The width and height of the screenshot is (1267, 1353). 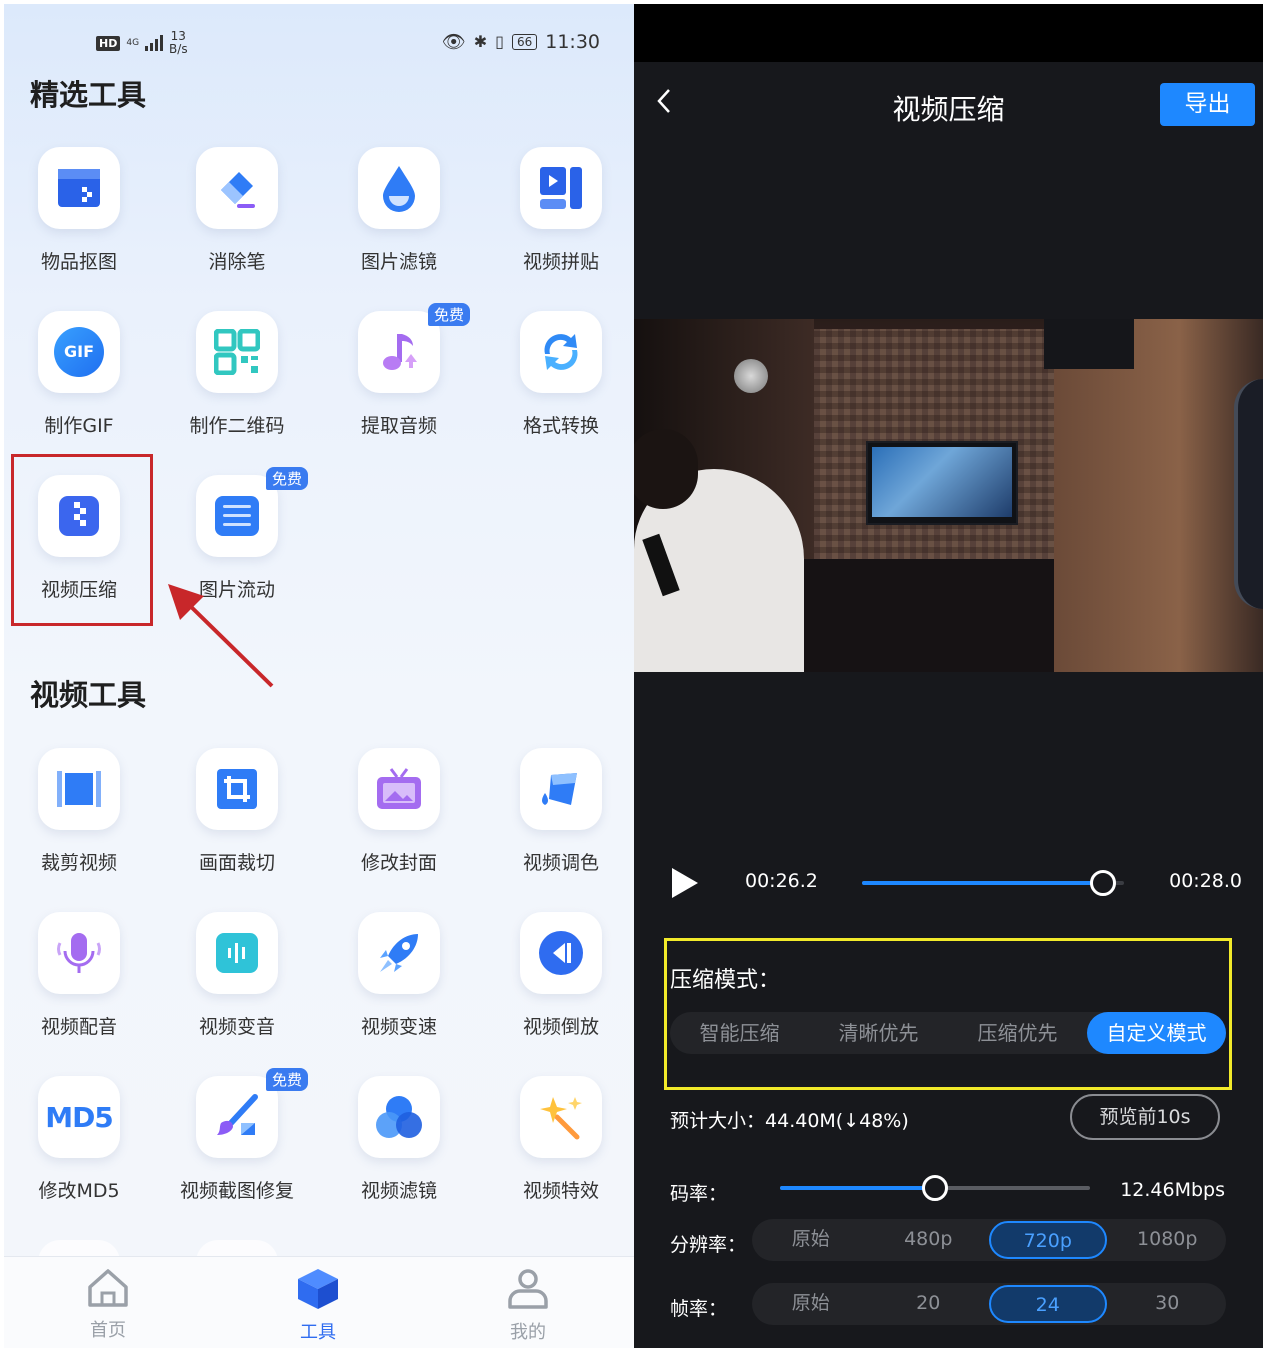 I want to click on resolution-selector: 原始 480p 720p 1080p, so click(x=989, y=1240).